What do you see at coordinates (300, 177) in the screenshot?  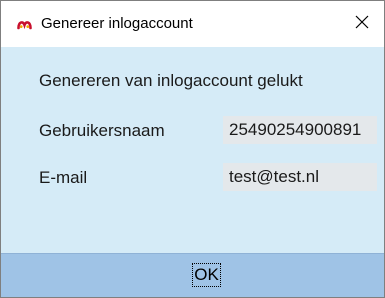 I see `email-value: test@test.nl` at bounding box center [300, 177].